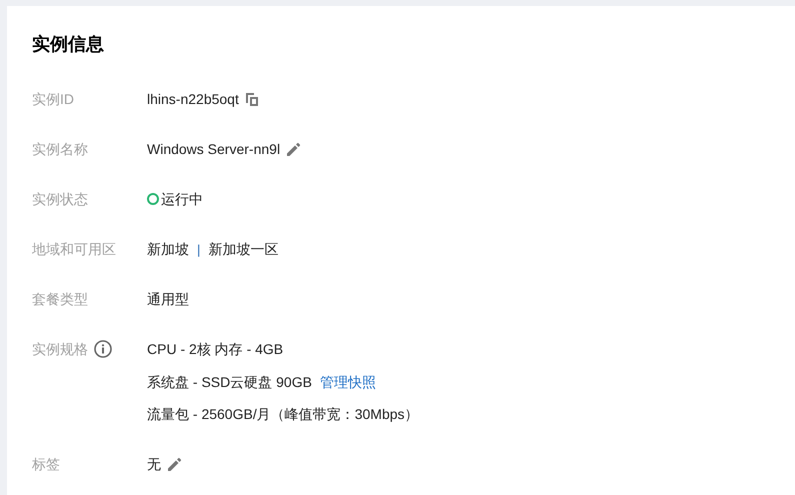 The width and height of the screenshot is (795, 495). What do you see at coordinates (229, 382) in the screenshot?
I see `spec-line: 系统盘 - SSD云硬盘 90GB` at bounding box center [229, 382].